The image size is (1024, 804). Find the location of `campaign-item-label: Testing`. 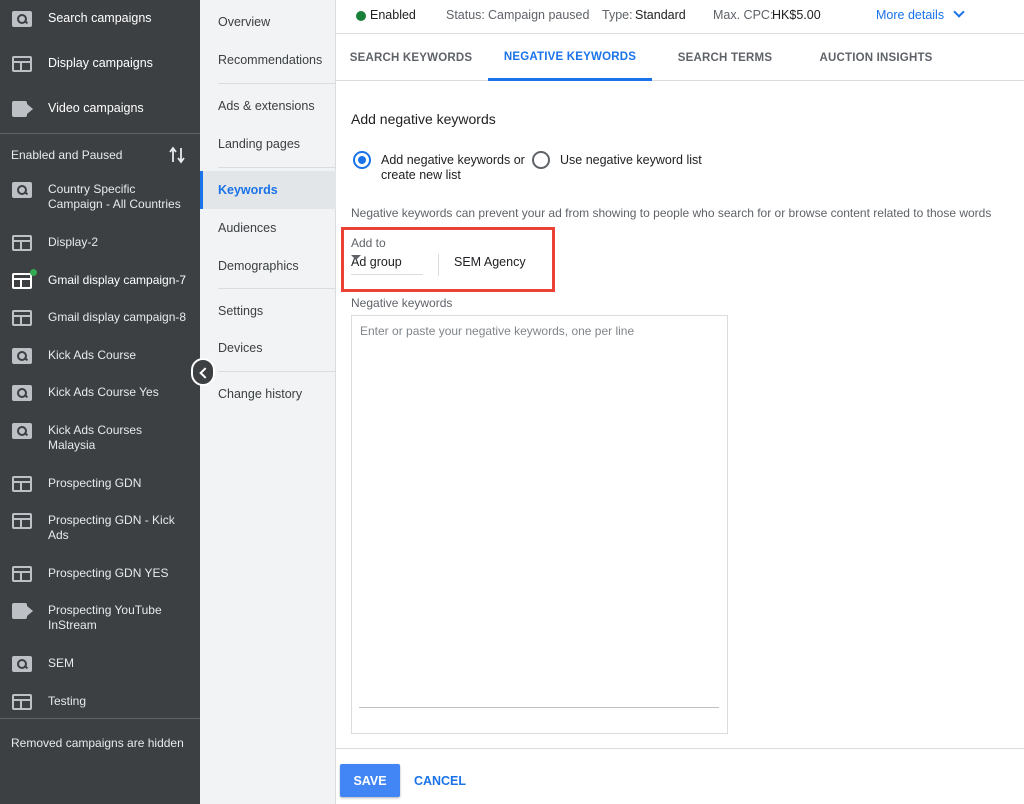

campaign-item-label: Testing is located at coordinates (67, 701).